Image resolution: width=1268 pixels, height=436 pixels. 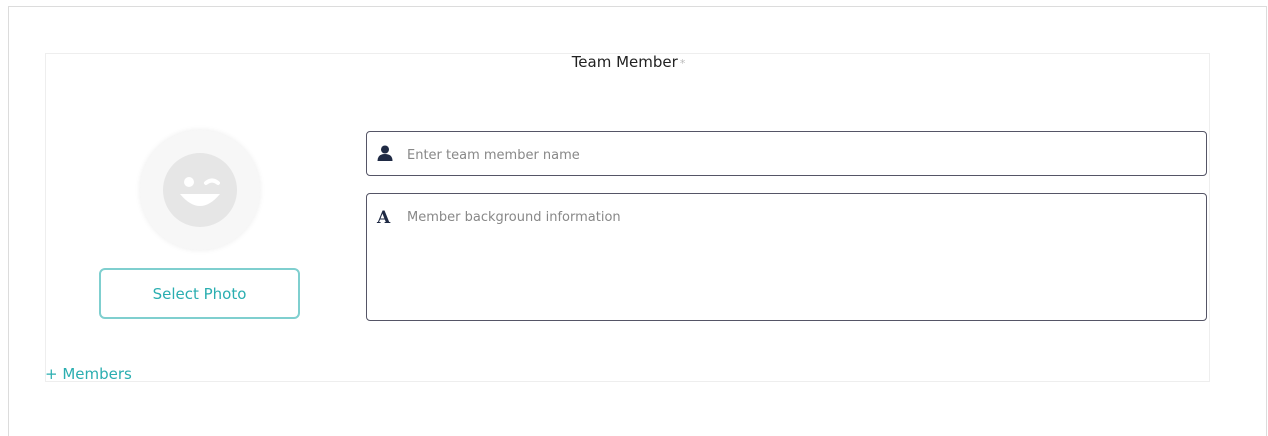 I want to click on member-name-input, so click(x=797, y=155).